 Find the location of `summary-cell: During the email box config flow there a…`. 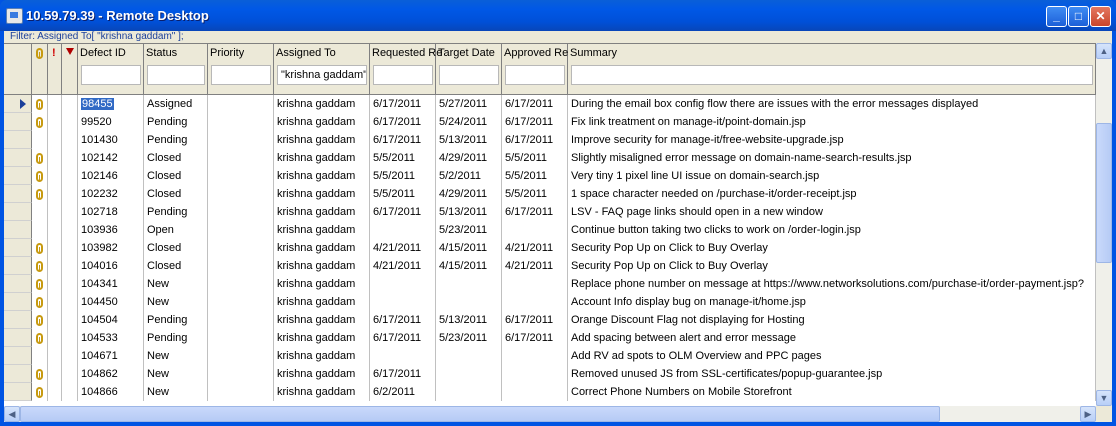

summary-cell: During the email box config flow there a… is located at coordinates (832, 104).